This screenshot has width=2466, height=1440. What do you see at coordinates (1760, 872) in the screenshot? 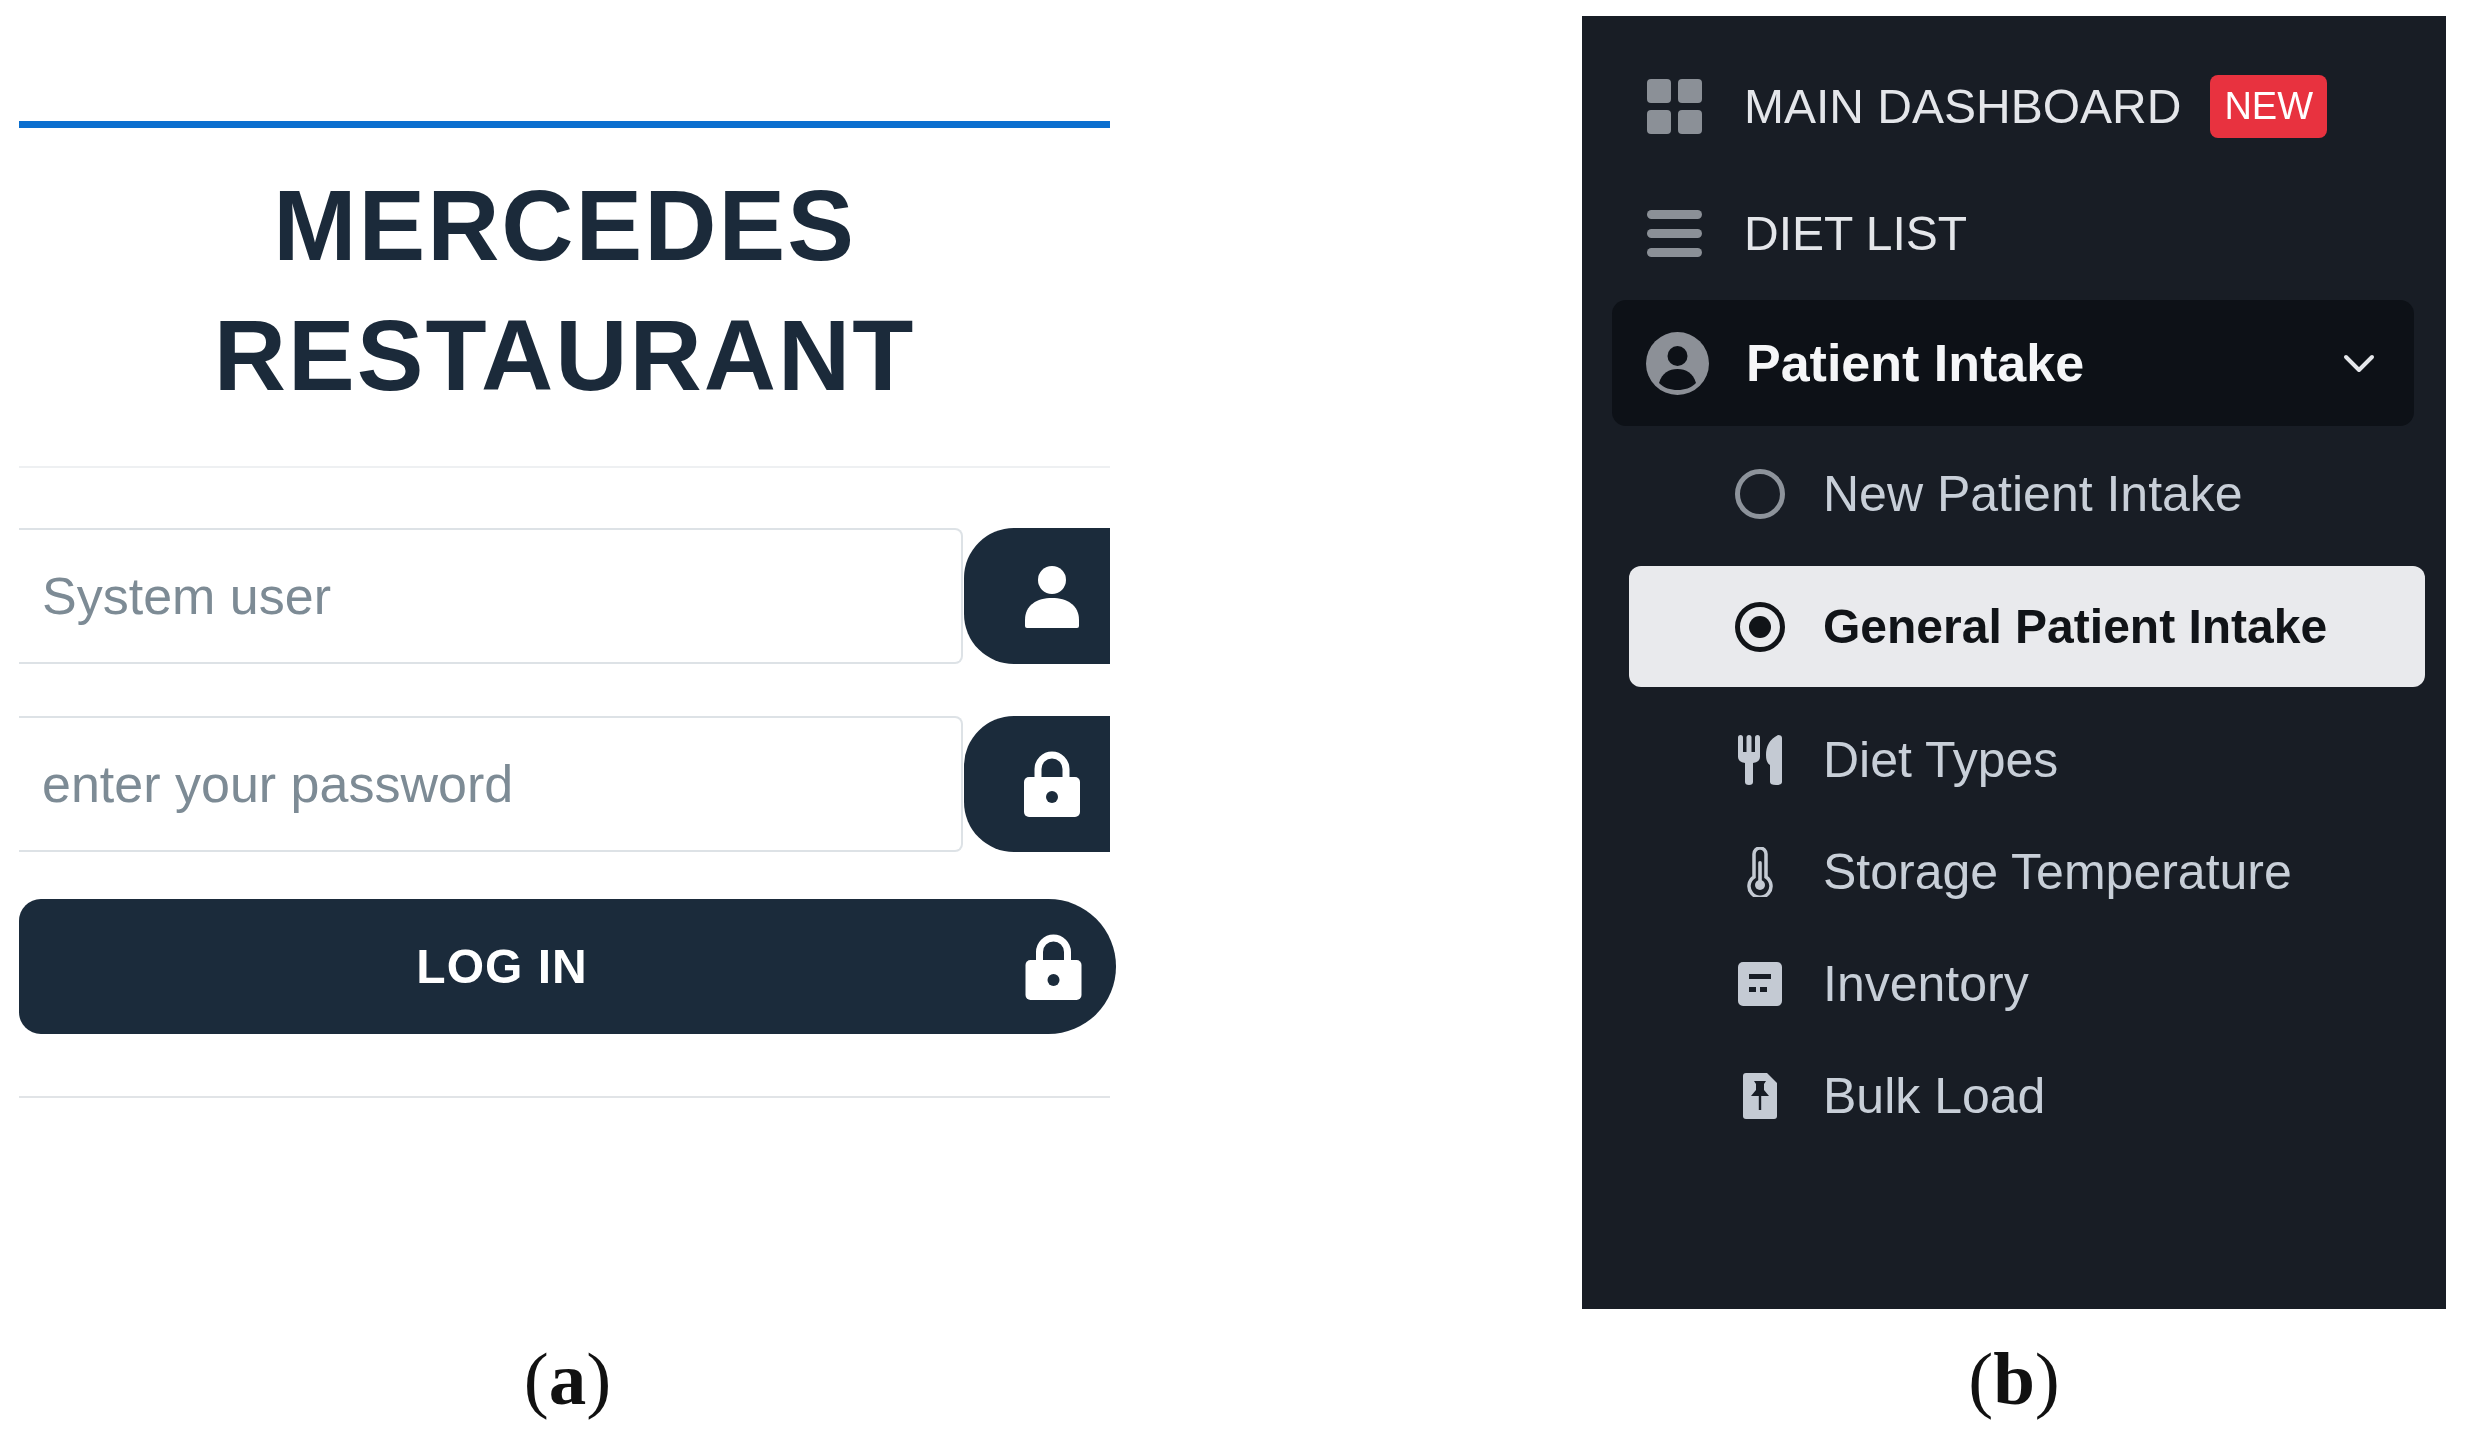
I see `thermometer-icon` at bounding box center [1760, 872].